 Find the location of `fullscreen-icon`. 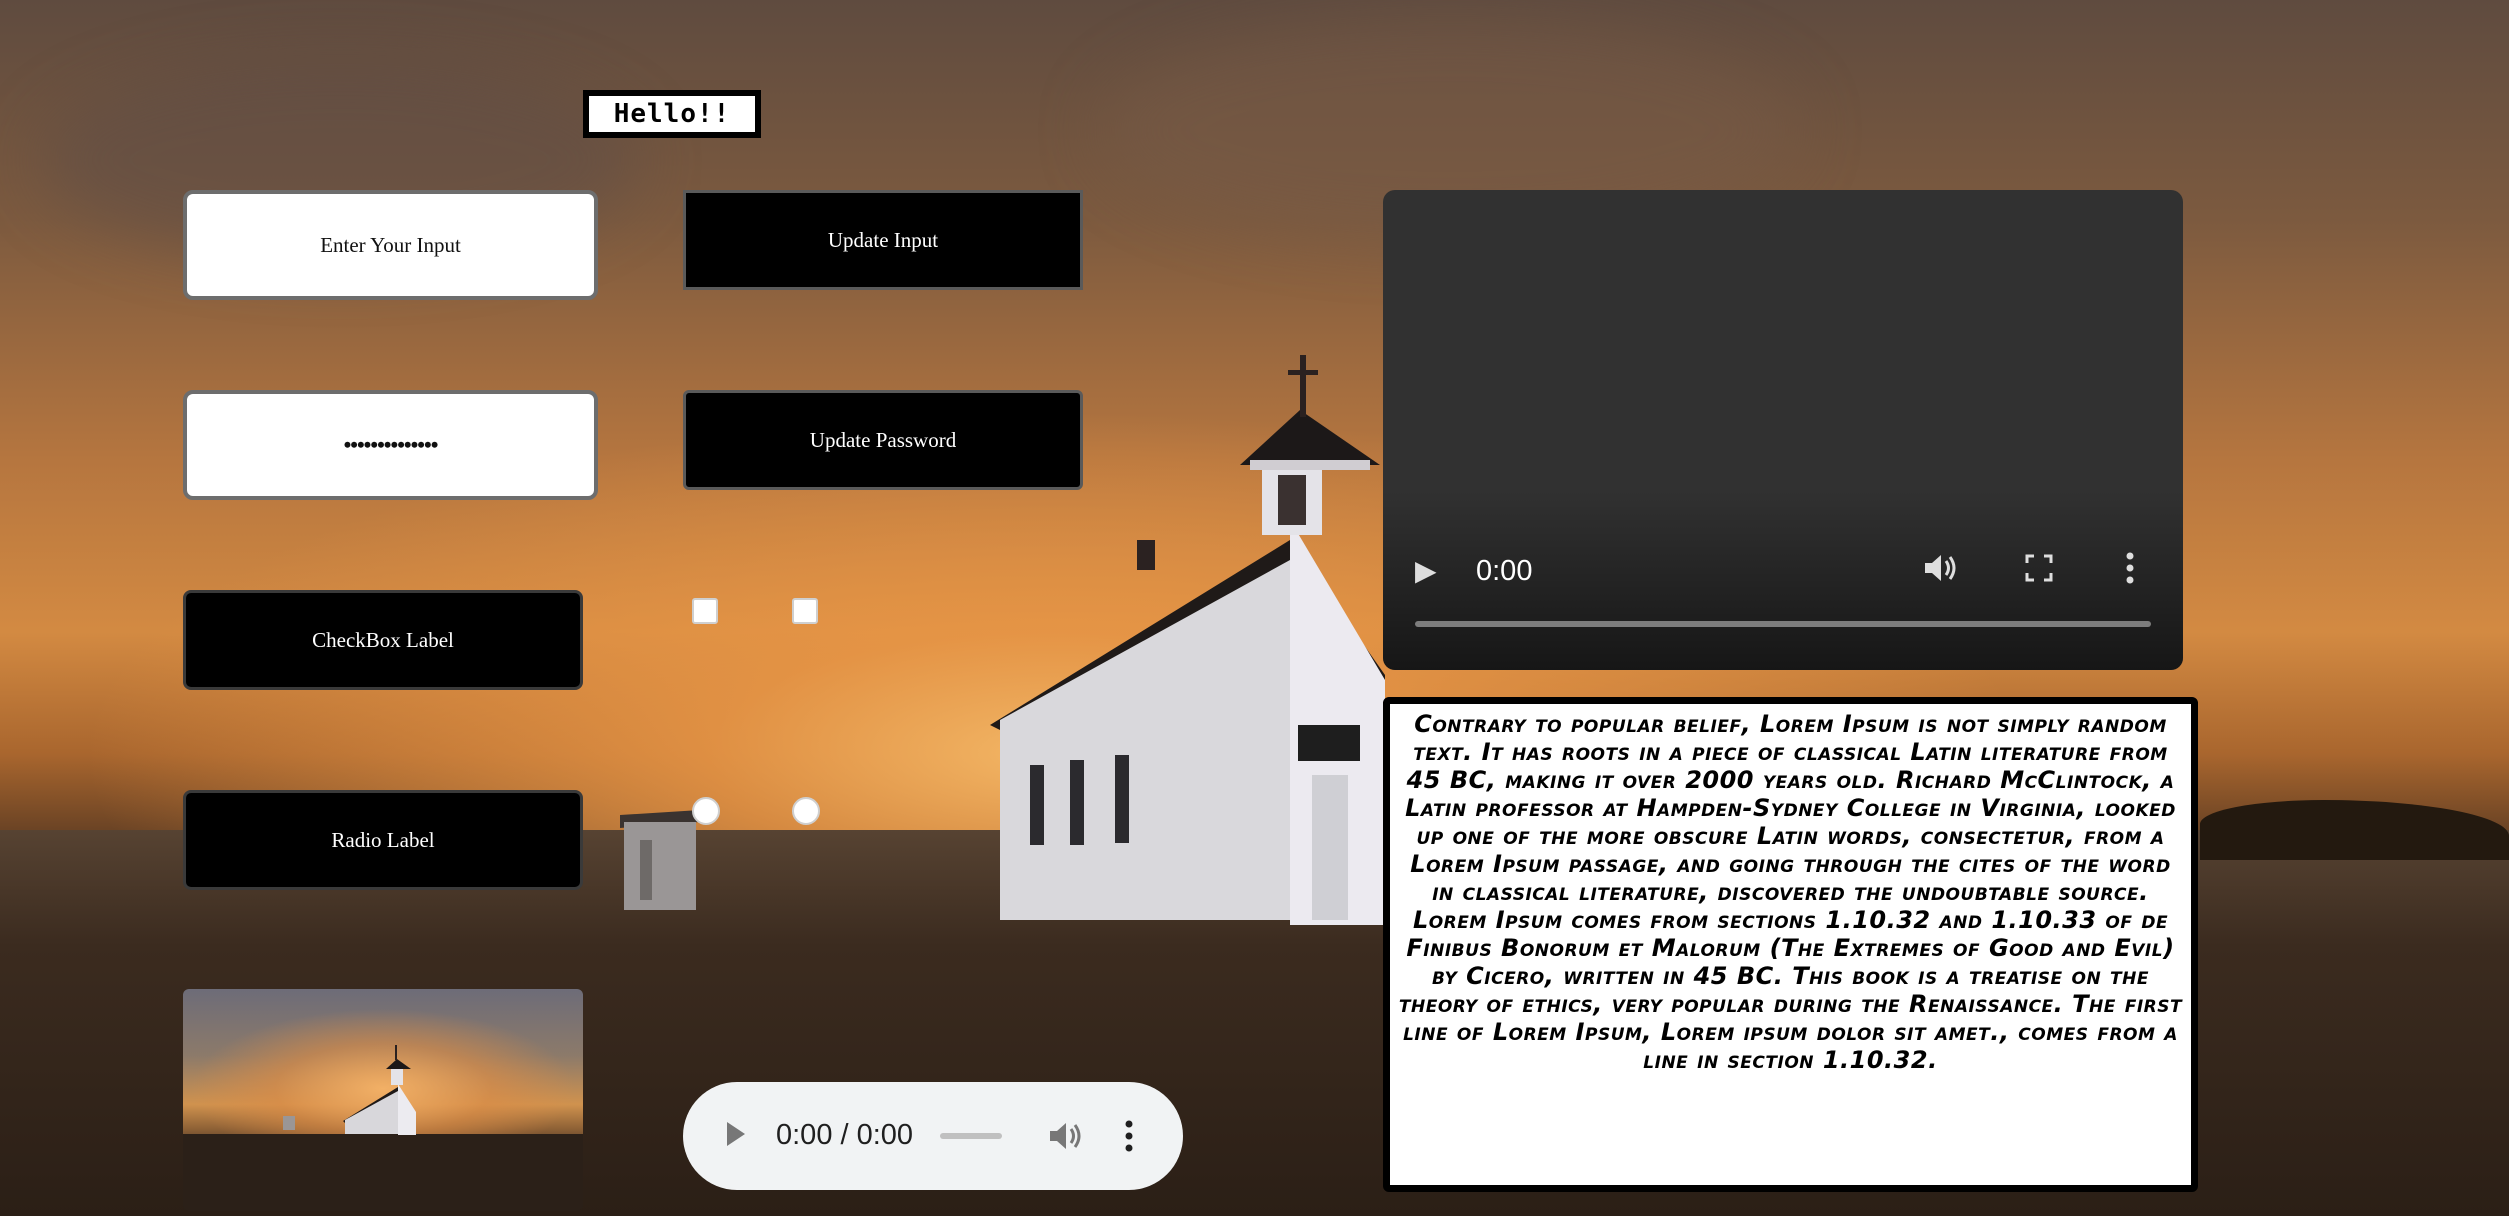

fullscreen-icon is located at coordinates (2039, 570).